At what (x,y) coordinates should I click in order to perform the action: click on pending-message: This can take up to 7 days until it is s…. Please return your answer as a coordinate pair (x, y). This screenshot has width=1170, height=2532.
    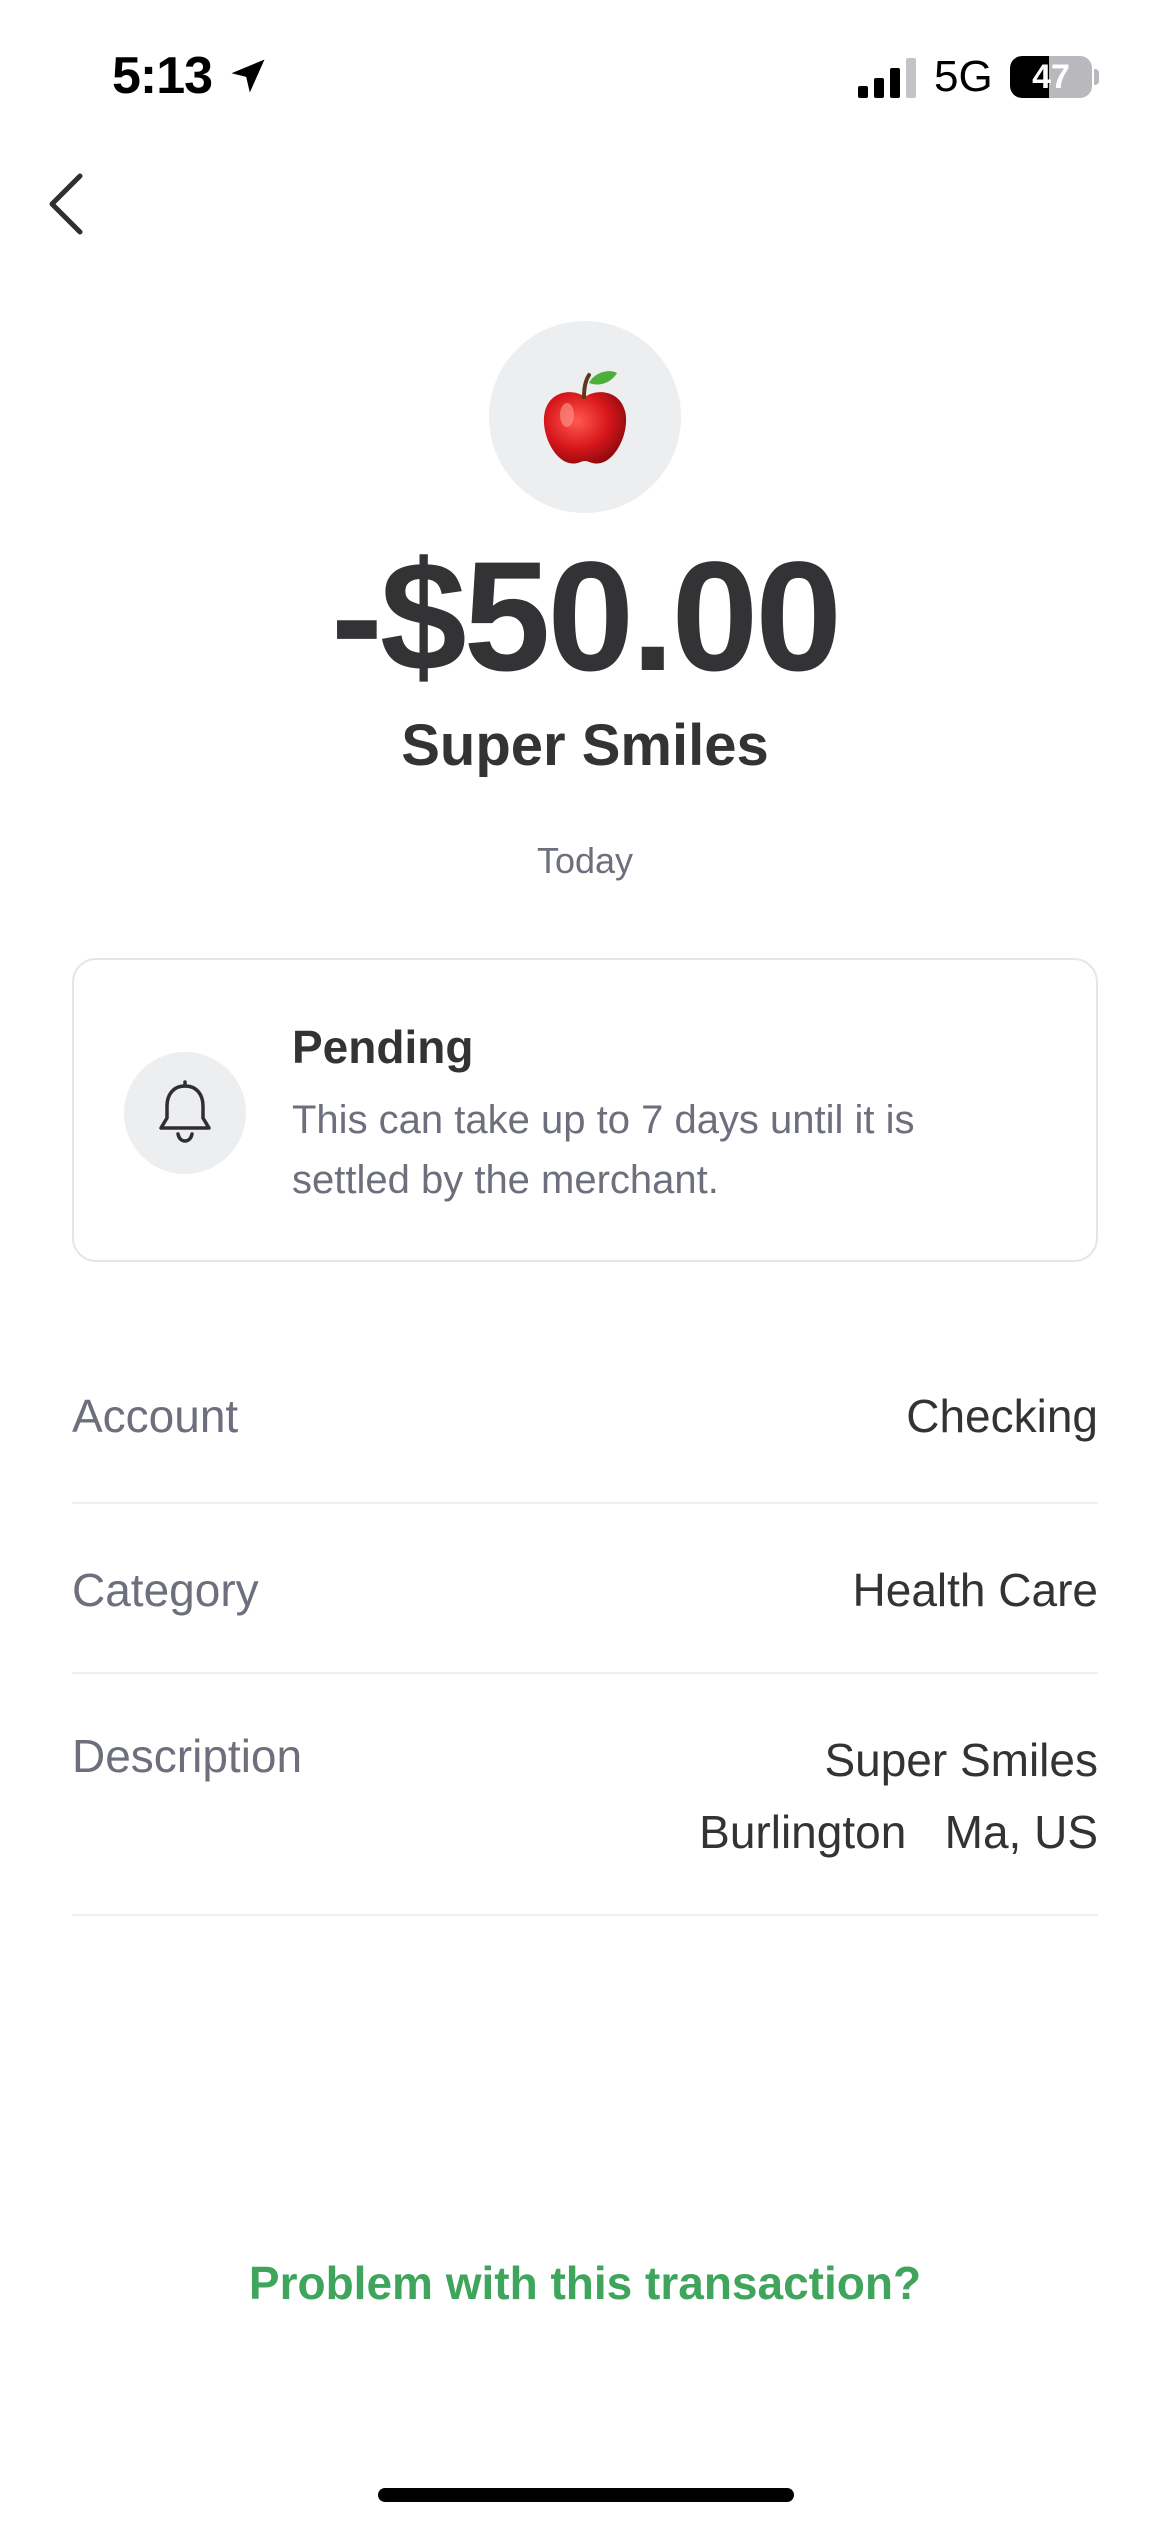
    Looking at the image, I should click on (603, 1150).